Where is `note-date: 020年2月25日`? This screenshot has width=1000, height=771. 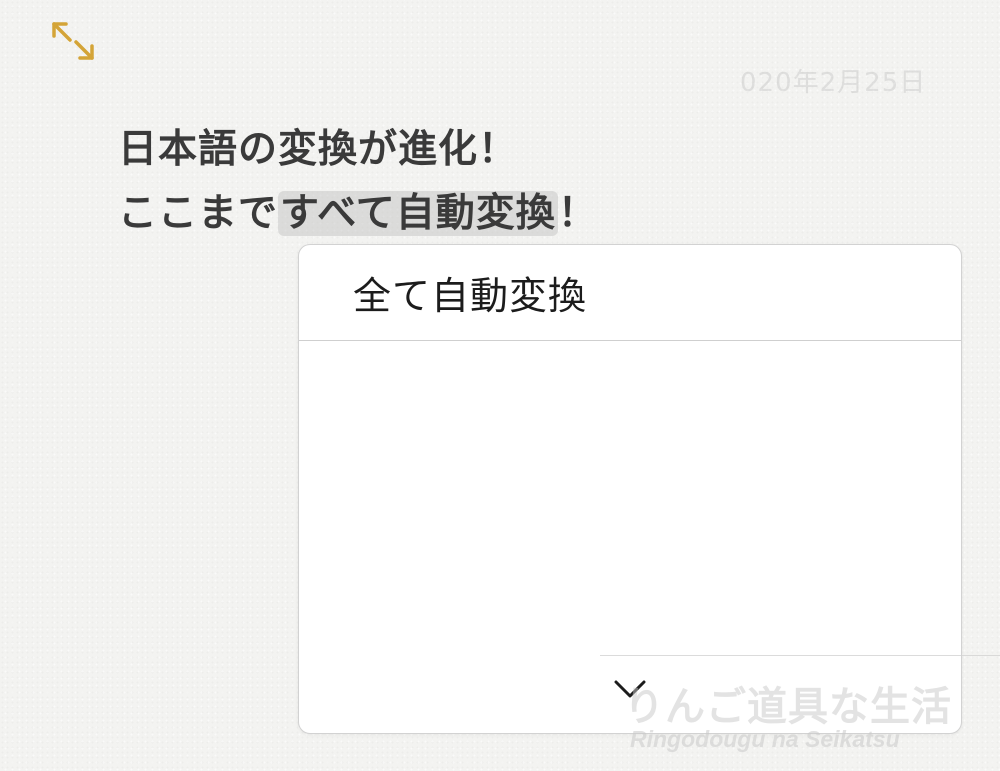 note-date: 020年2月25日 is located at coordinates (833, 83).